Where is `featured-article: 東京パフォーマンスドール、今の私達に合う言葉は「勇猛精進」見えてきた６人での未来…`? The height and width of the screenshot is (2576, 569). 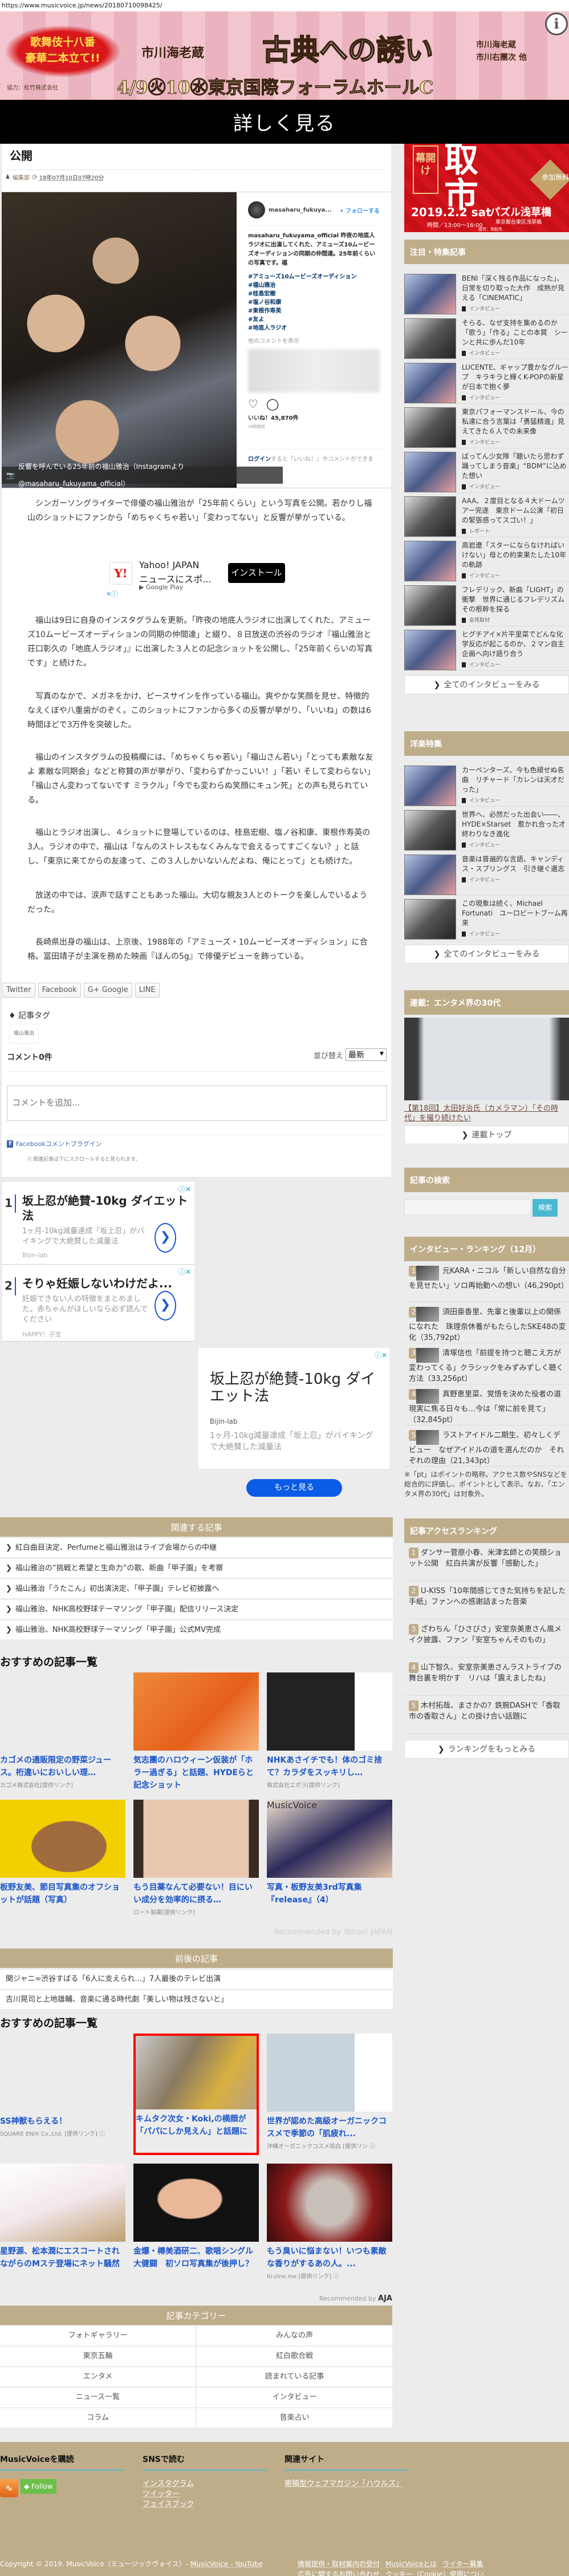 featured-article: 東京パフォーマンスドール、今の私達に合う言葉は「勇猛精進」見えてきた６人での未来… is located at coordinates (486, 426).